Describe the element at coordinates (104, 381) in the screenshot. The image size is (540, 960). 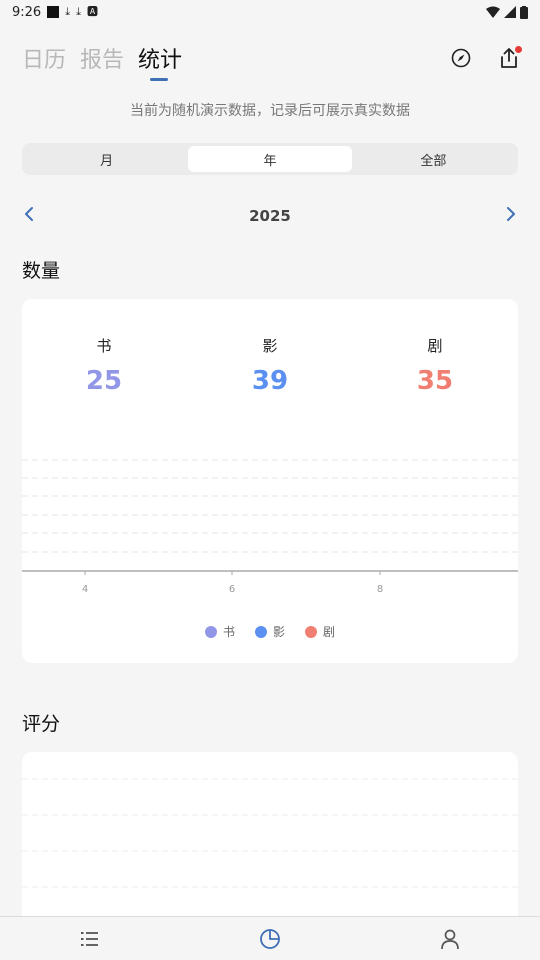
I see `stat-value: 25` at that location.